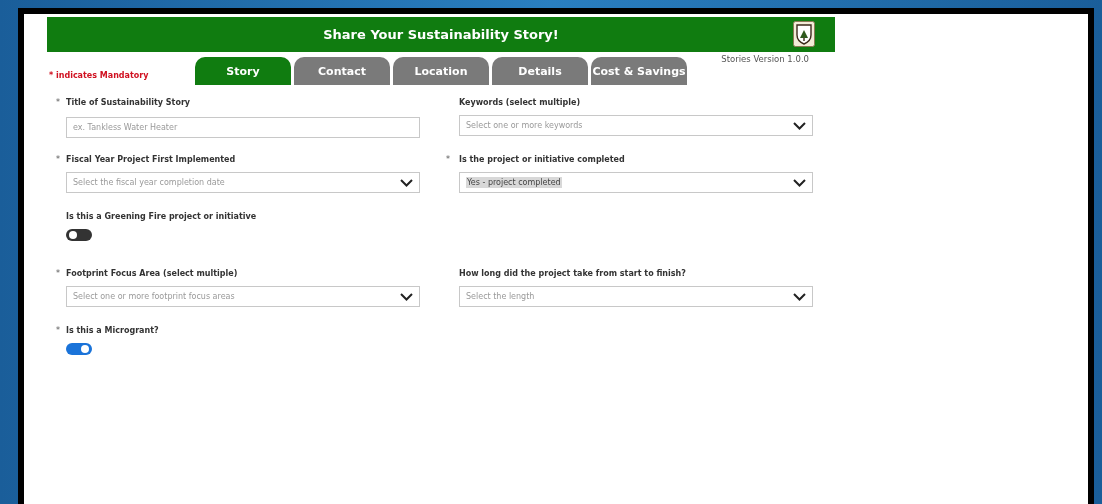  Describe the element at coordinates (572, 273) in the screenshot. I see `field-label: How long did the project take from start to finish?` at that location.